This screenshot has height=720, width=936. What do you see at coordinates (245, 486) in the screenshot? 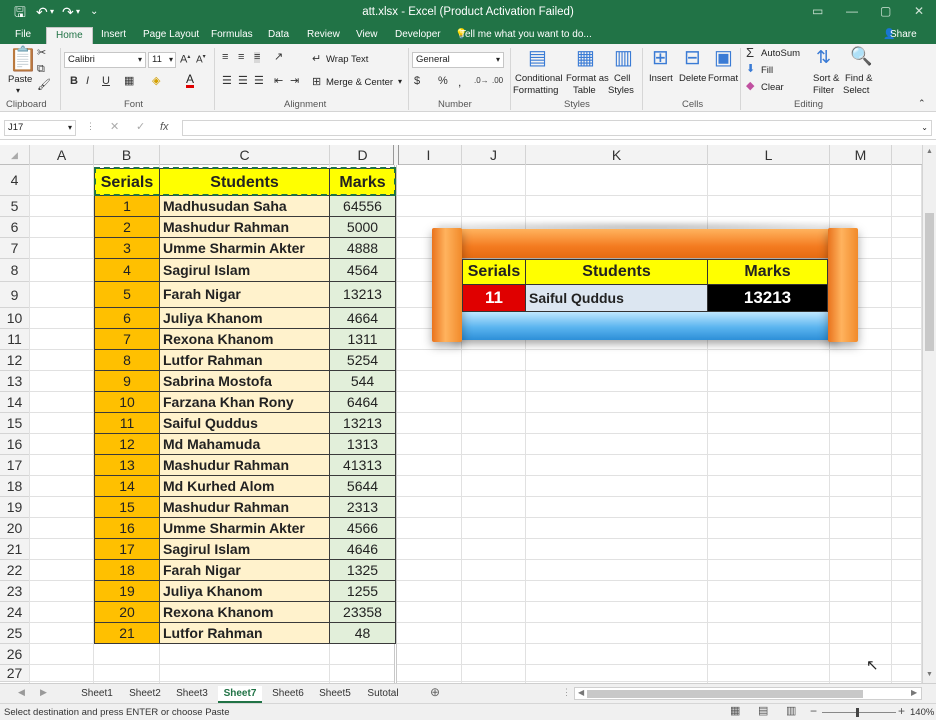
I see `student-cell: Md Kurhed Alom` at bounding box center [245, 486].